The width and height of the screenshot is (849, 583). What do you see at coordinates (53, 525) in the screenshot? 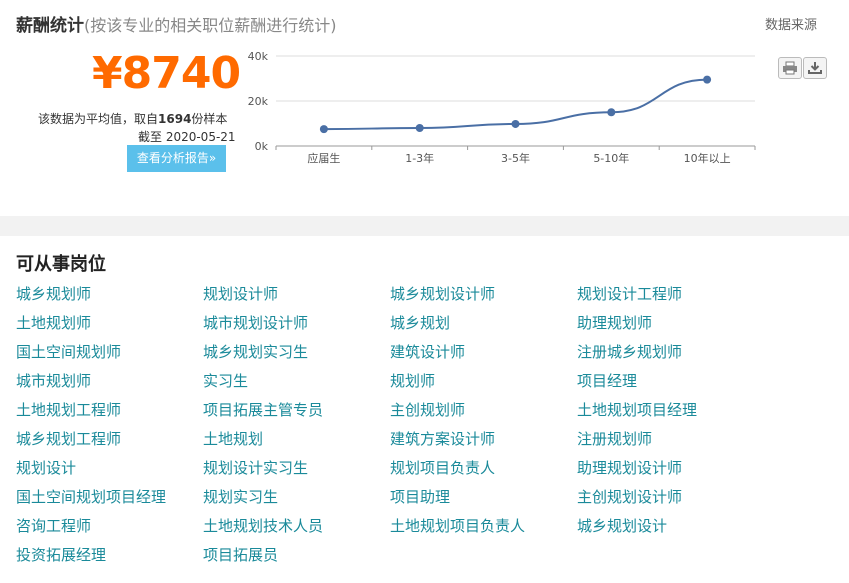
I see `job-link: 咨询工程师` at bounding box center [53, 525].